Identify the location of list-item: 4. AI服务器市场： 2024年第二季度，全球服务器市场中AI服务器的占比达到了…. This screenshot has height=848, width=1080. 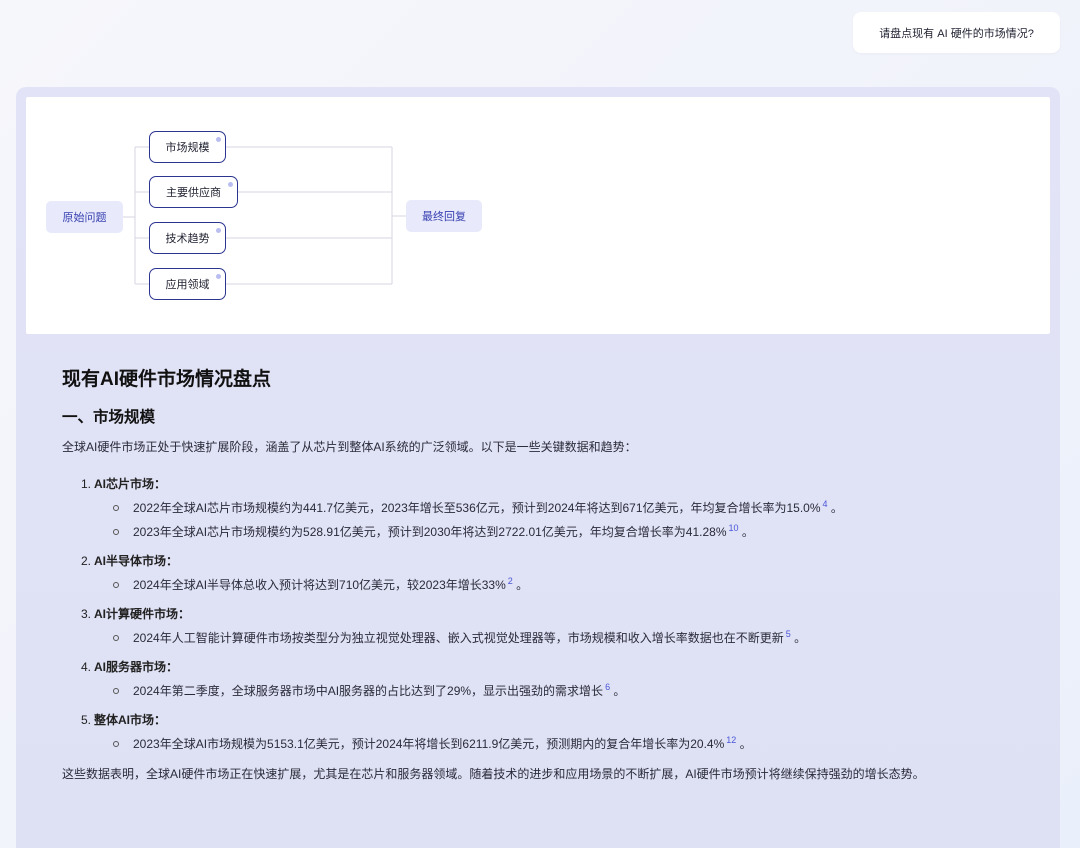
(556, 679).